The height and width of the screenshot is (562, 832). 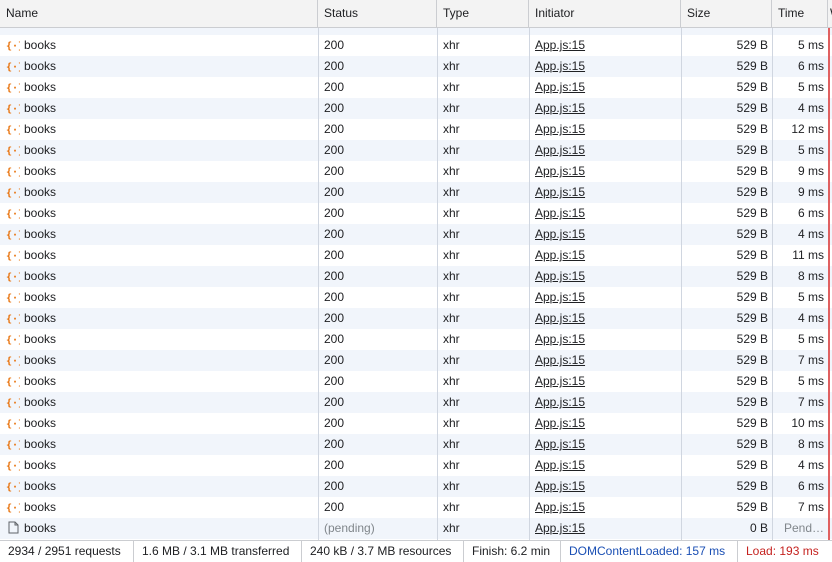 I want to click on table-row: {·} books 200 xhr App.js:15 529 B 10 ms, so click(x=416, y=423).